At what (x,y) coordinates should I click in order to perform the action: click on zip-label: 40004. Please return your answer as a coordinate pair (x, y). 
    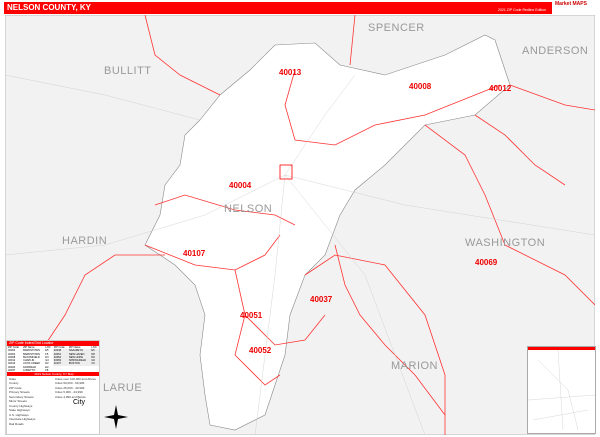
    Looking at the image, I should click on (240, 185).